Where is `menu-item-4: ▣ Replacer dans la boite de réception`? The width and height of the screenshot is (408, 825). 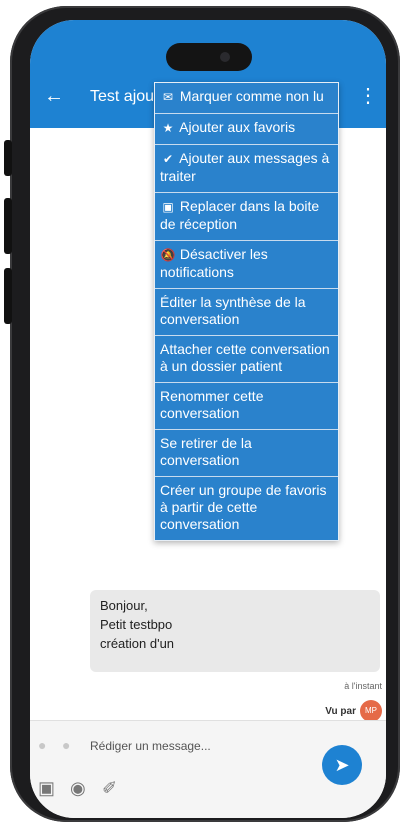
menu-item-4: ▣ Replacer dans la boite de réception is located at coordinates (246, 217).